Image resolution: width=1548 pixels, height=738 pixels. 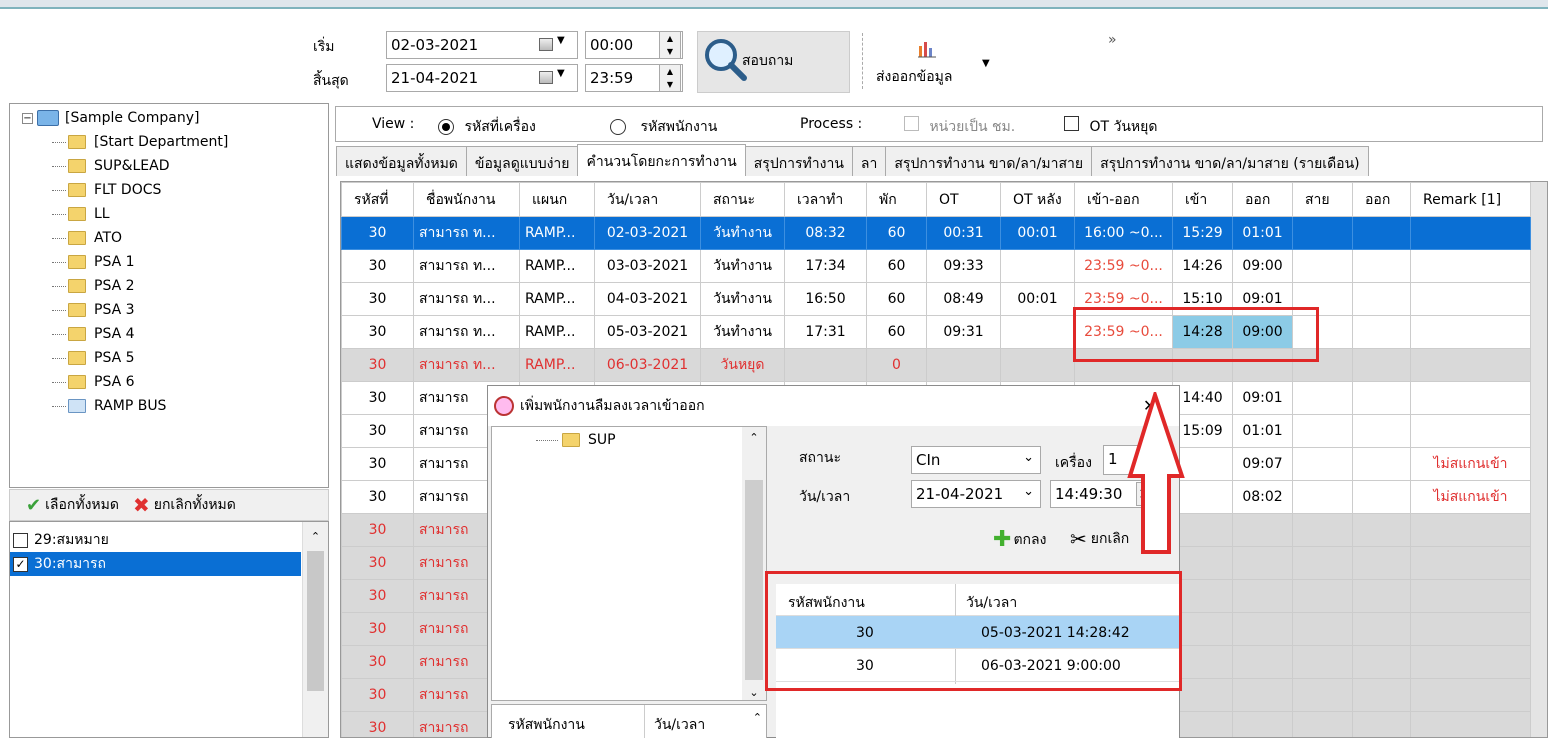 What do you see at coordinates (446, 127) in the screenshot?
I see `radio-checked-icon` at bounding box center [446, 127].